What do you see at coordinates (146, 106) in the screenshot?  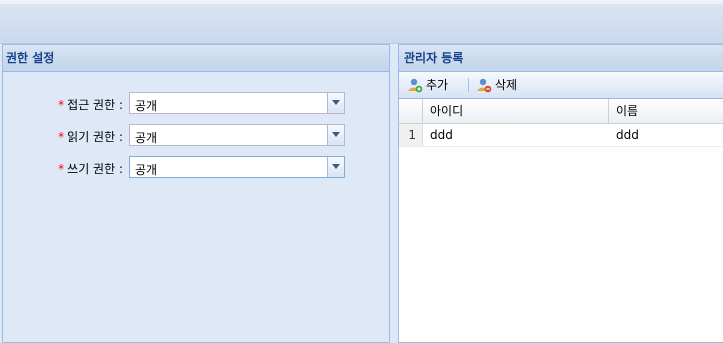 I see `access-permission-value: 공개` at bounding box center [146, 106].